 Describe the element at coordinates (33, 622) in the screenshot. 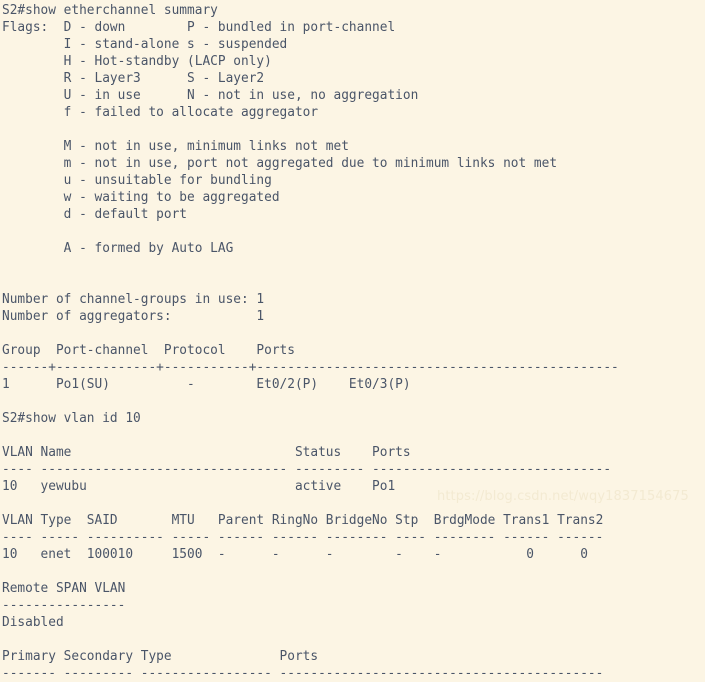

I see `terminal-line: Disabled` at that location.